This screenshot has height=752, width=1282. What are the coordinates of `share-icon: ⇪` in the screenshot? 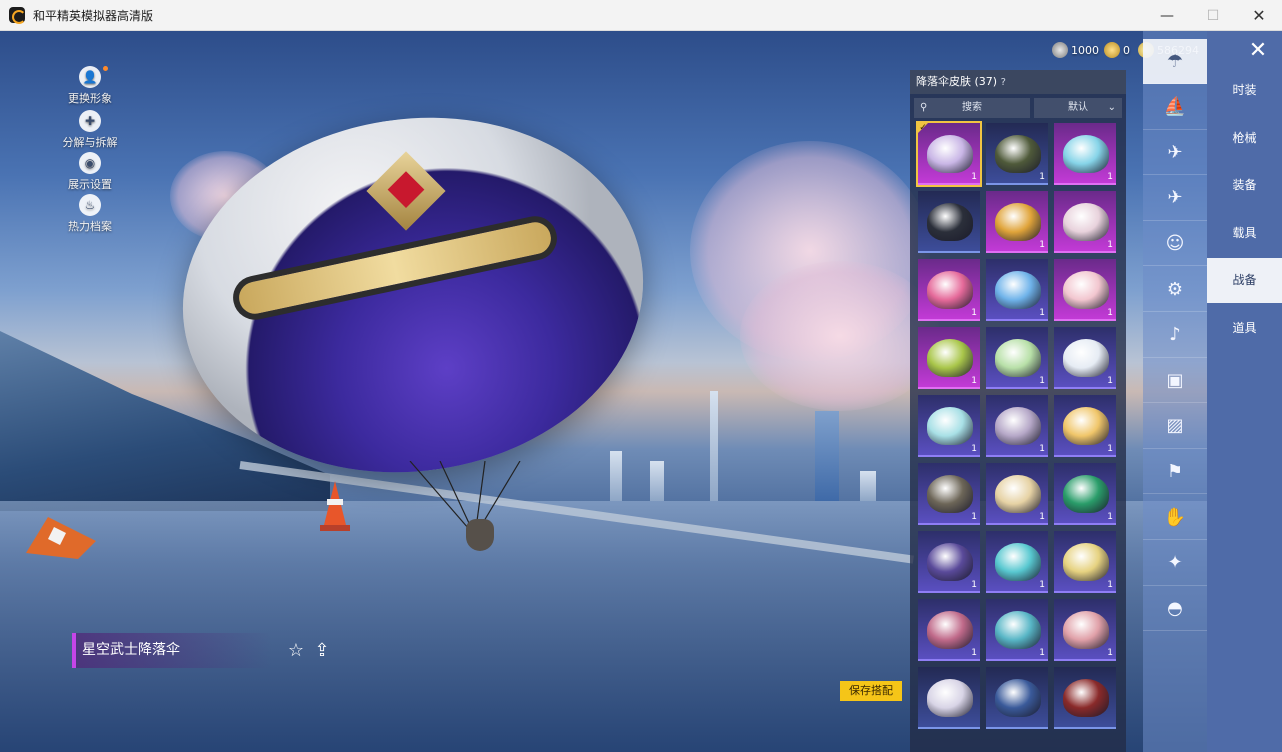 It's located at (322, 651).